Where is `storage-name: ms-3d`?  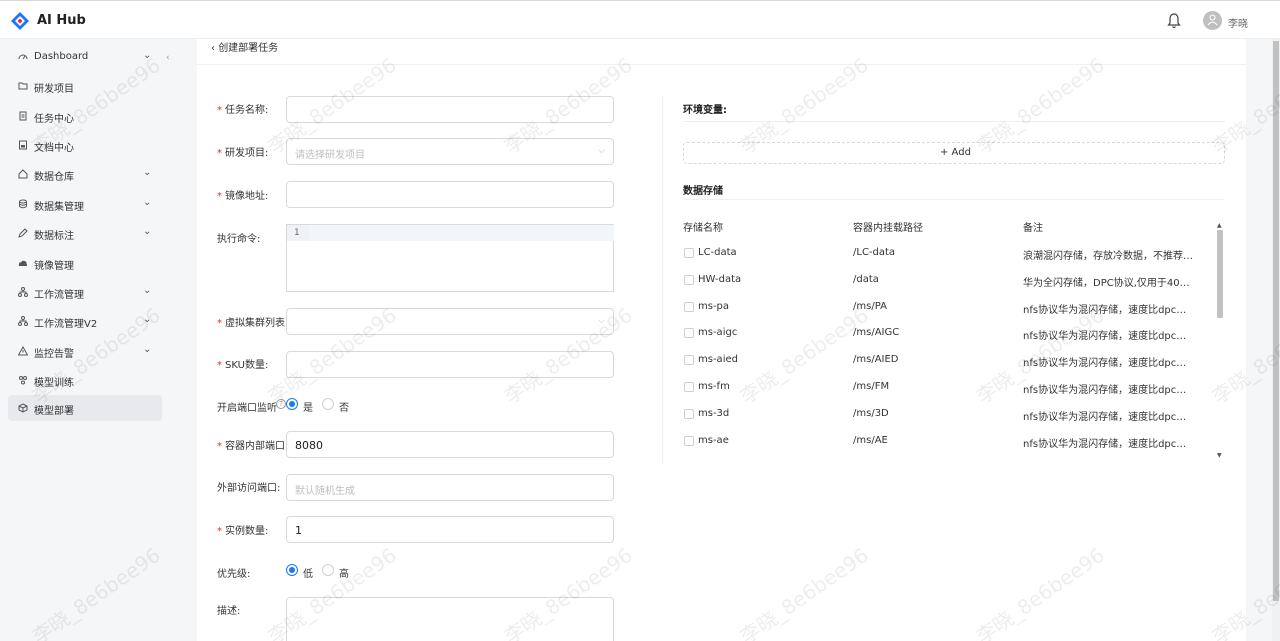 storage-name: ms-3d is located at coordinates (714, 413).